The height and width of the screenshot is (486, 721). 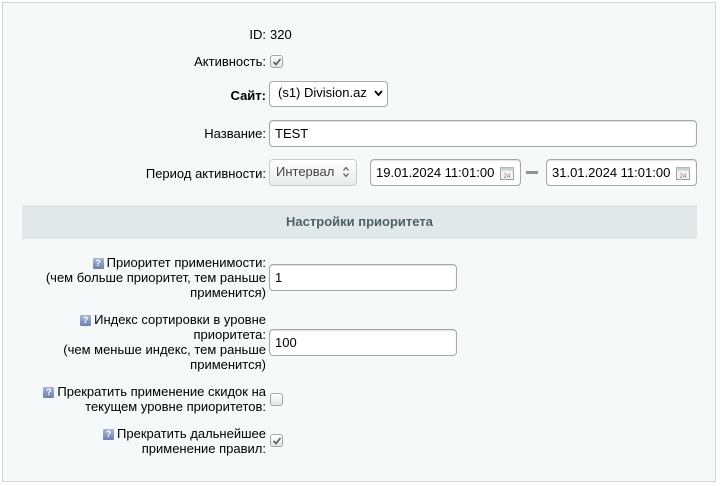 What do you see at coordinates (228, 364) in the screenshot?
I see `sort-label-line4: применится)` at bounding box center [228, 364].